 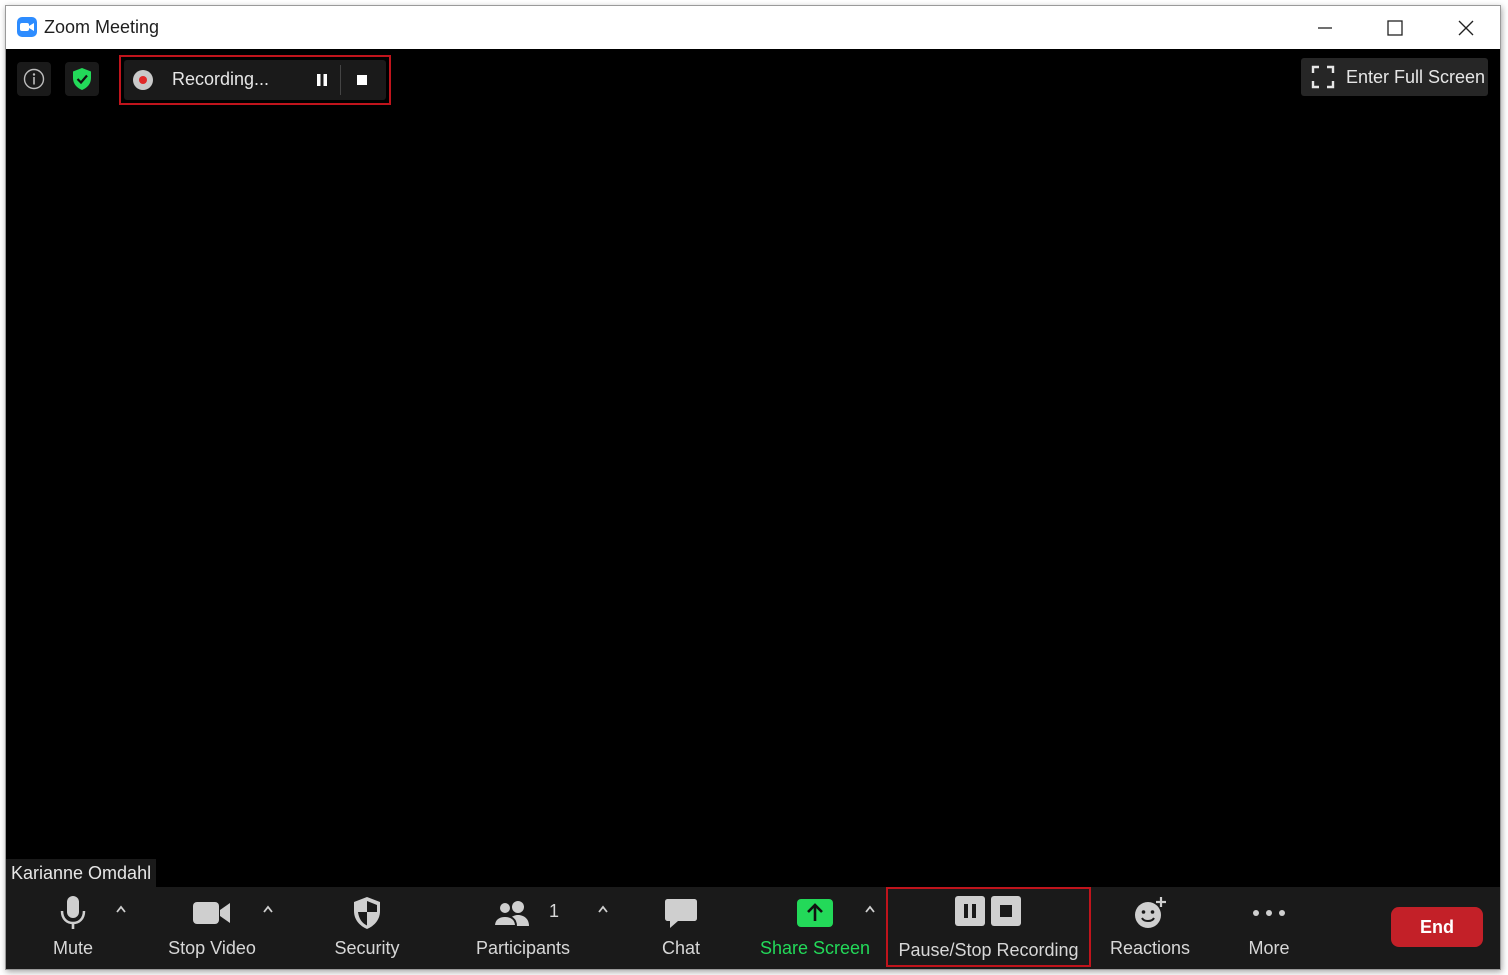 I want to click on minimize-button, so click(x=1325, y=27).